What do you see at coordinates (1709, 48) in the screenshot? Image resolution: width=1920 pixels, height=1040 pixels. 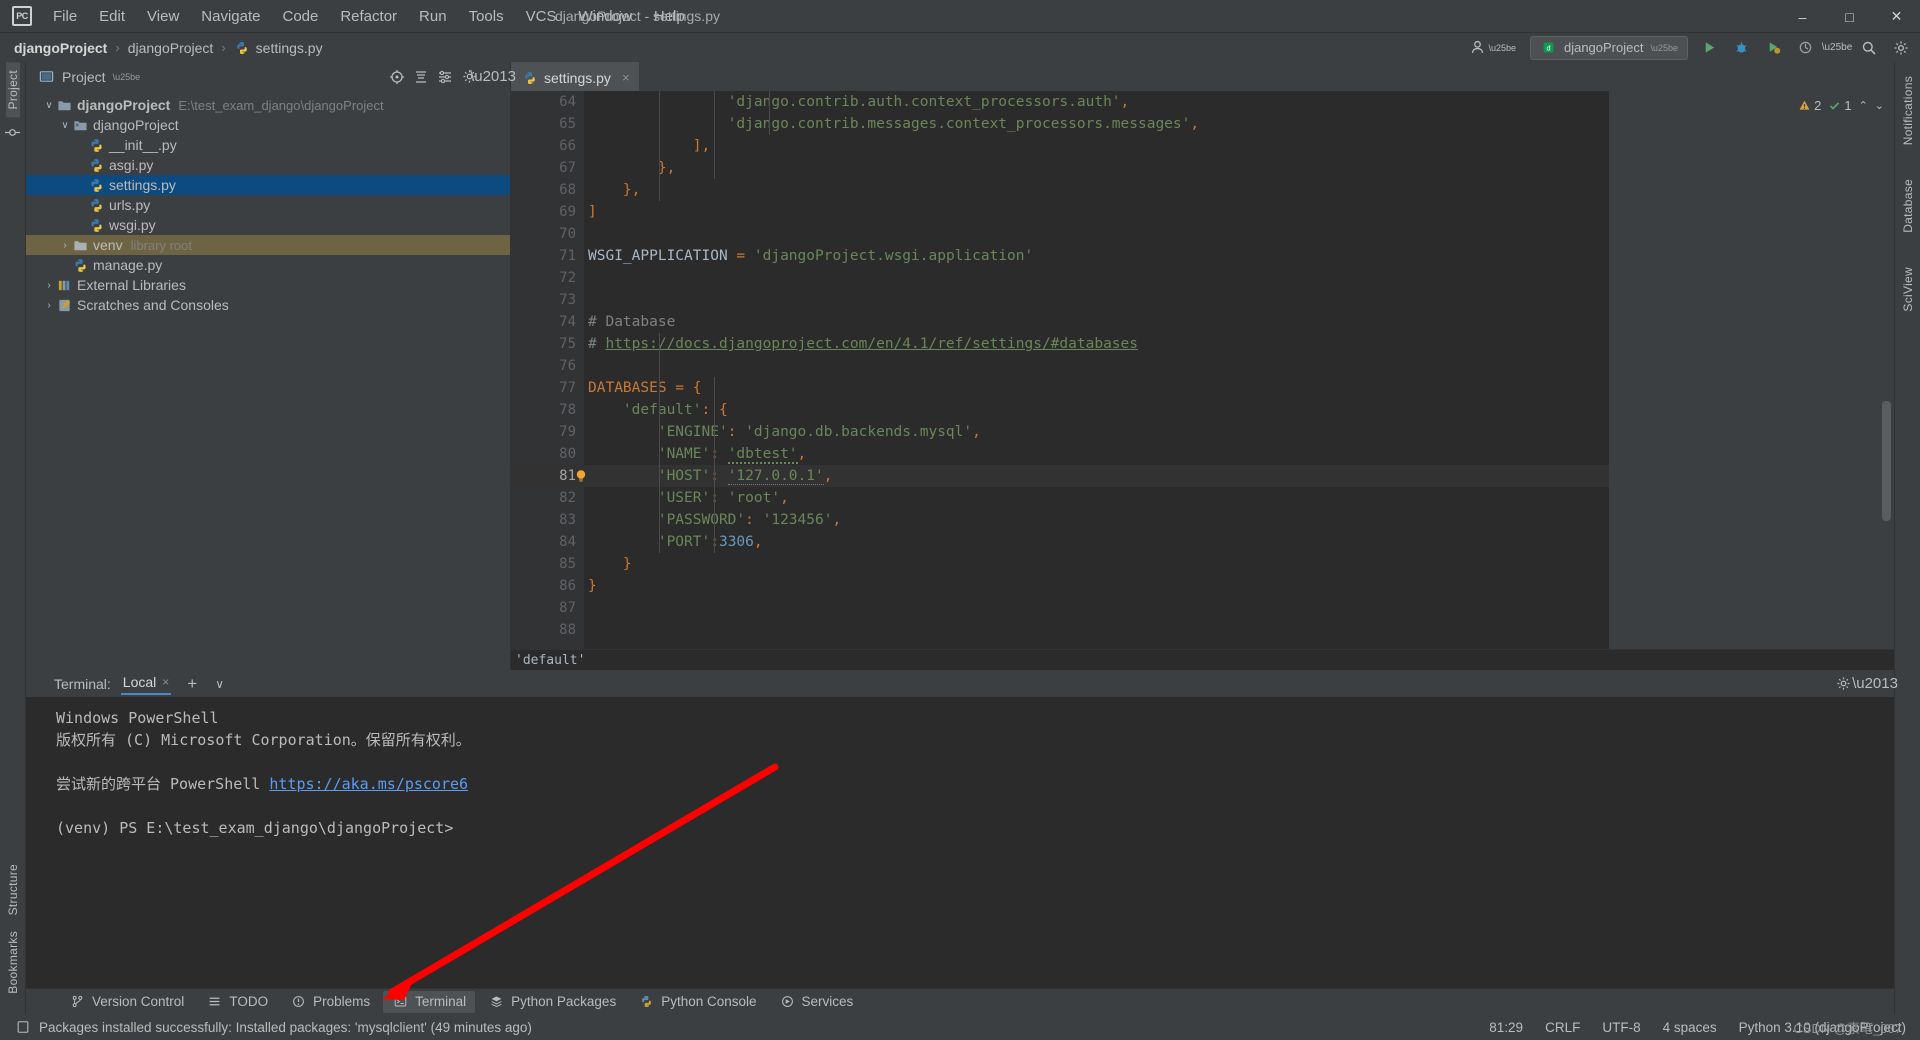 I see `run-icon` at bounding box center [1709, 48].